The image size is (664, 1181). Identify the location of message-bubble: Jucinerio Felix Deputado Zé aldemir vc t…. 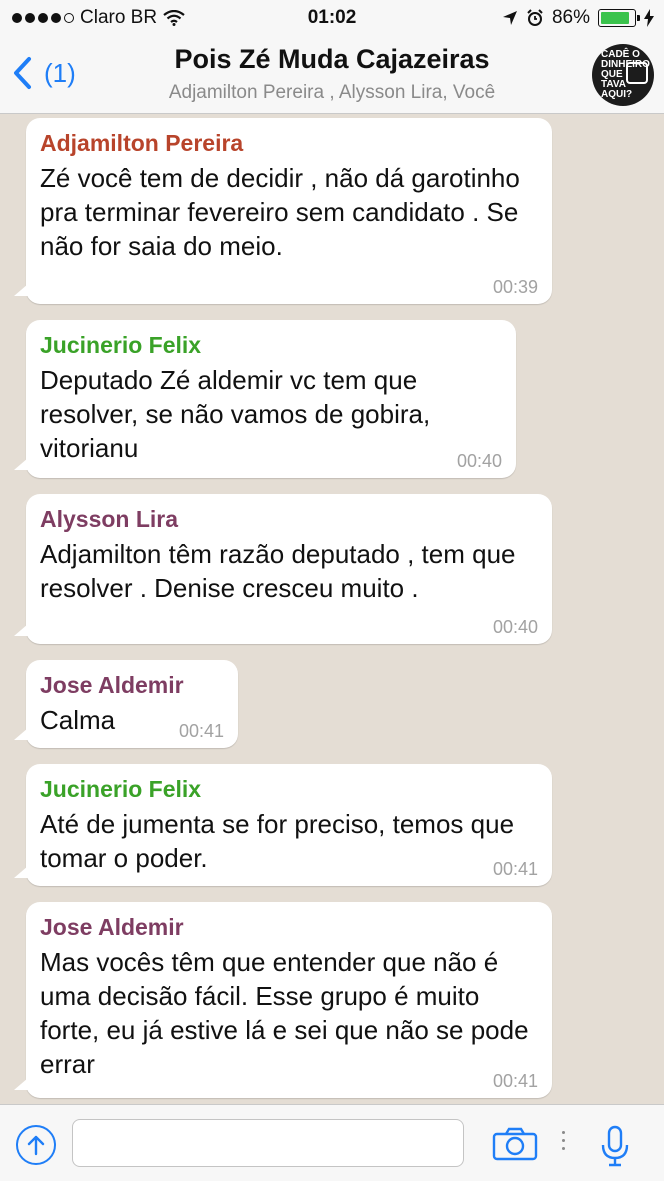
(265, 399).